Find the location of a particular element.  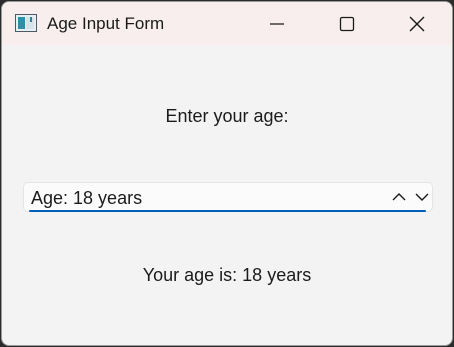

spin-down-button is located at coordinates (422, 197).